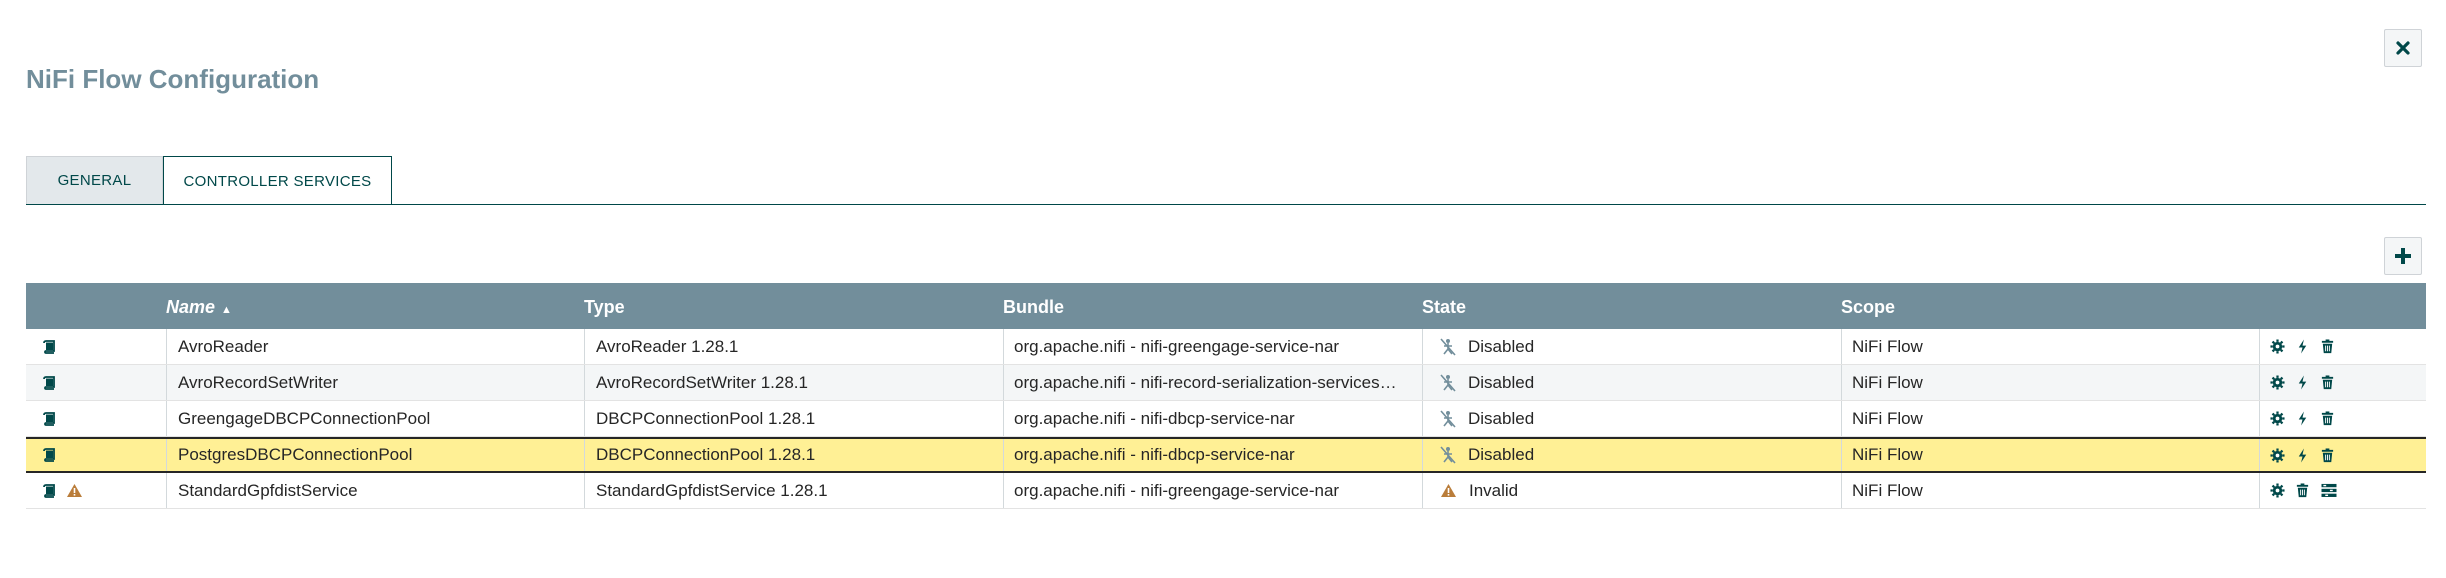  What do you see at coordinates (295, 454) in the screenshot?
I see `service-name: PostgresDBCPConnectionPool` at bounding box center [295, 454].